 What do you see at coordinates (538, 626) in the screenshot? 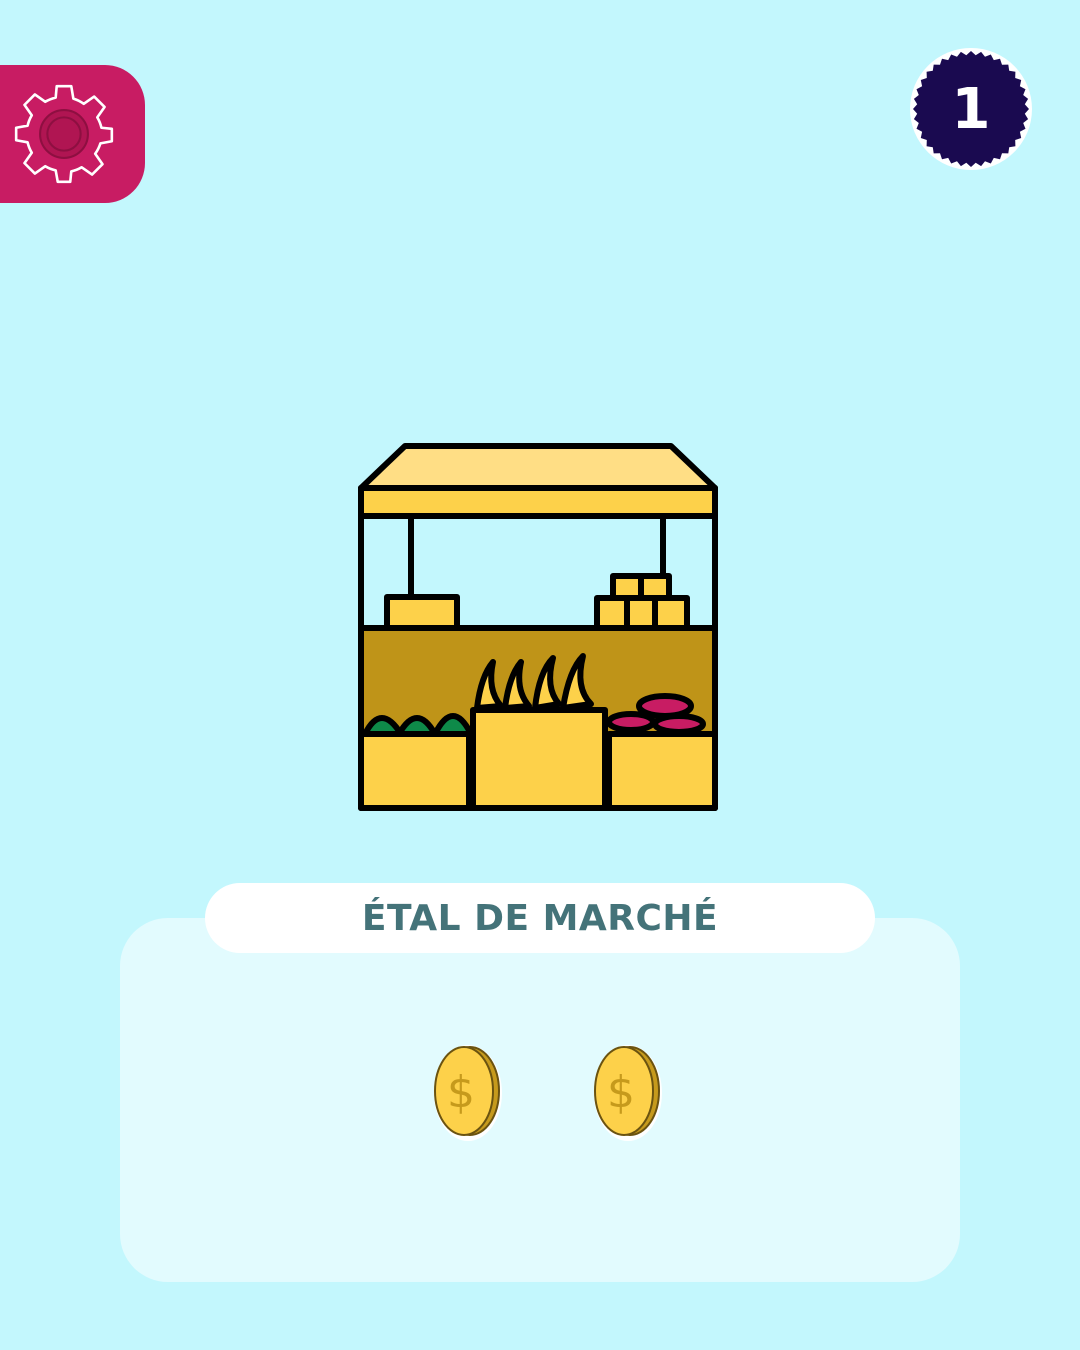
I see `market-stall-illustration` at bounding box center [538, 626].